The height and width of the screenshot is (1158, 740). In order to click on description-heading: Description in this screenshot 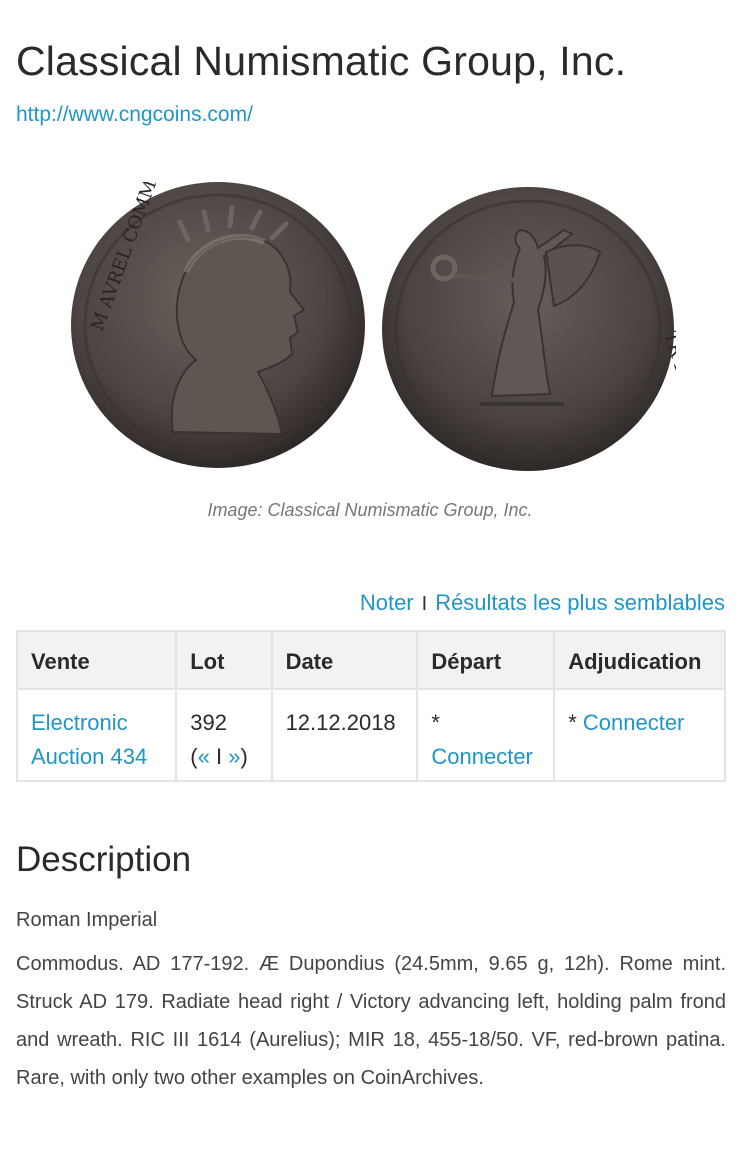, I will do `click(104, 859)`.